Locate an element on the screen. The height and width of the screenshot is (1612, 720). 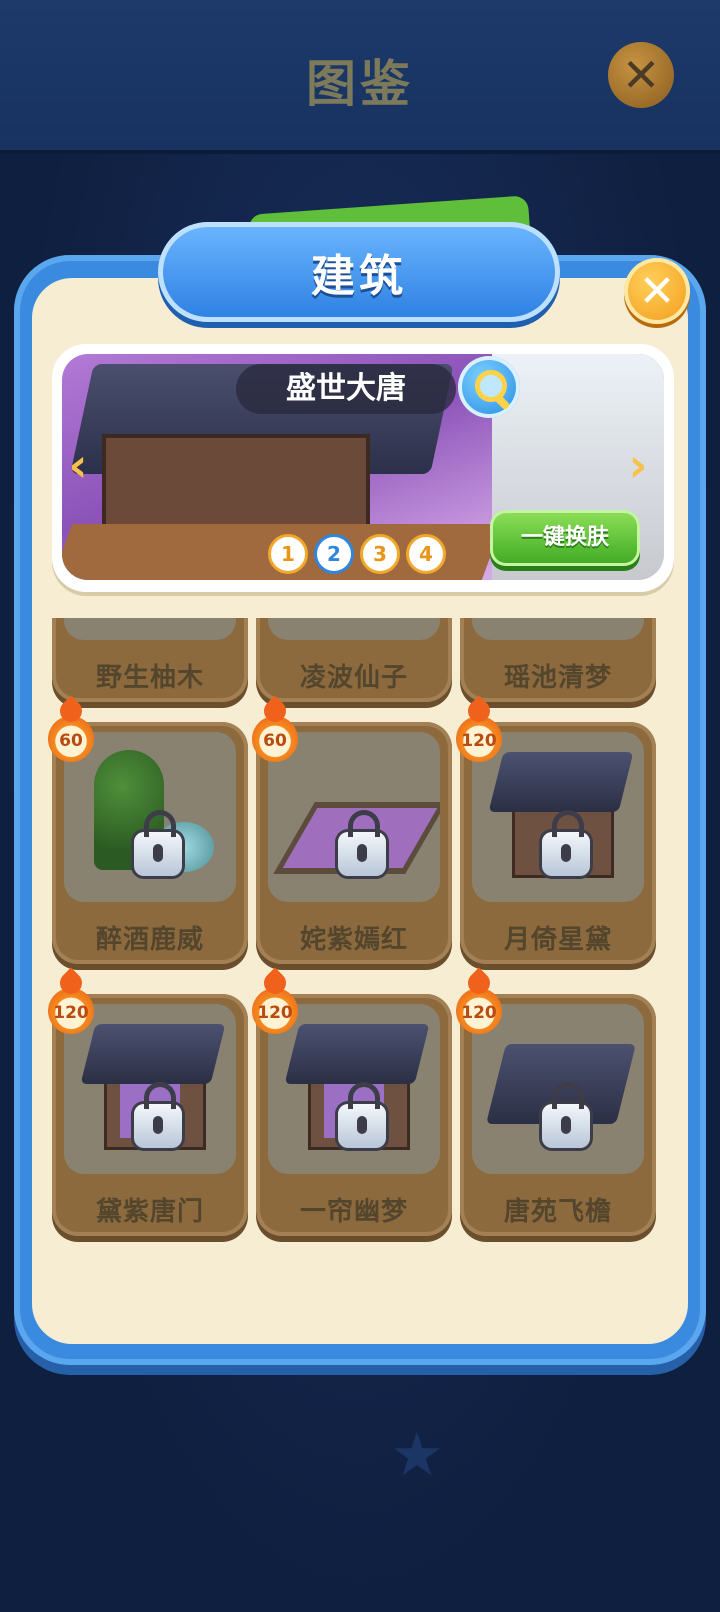
item-name: 唐苑飞檐 is located at coordinates (557, 1212).